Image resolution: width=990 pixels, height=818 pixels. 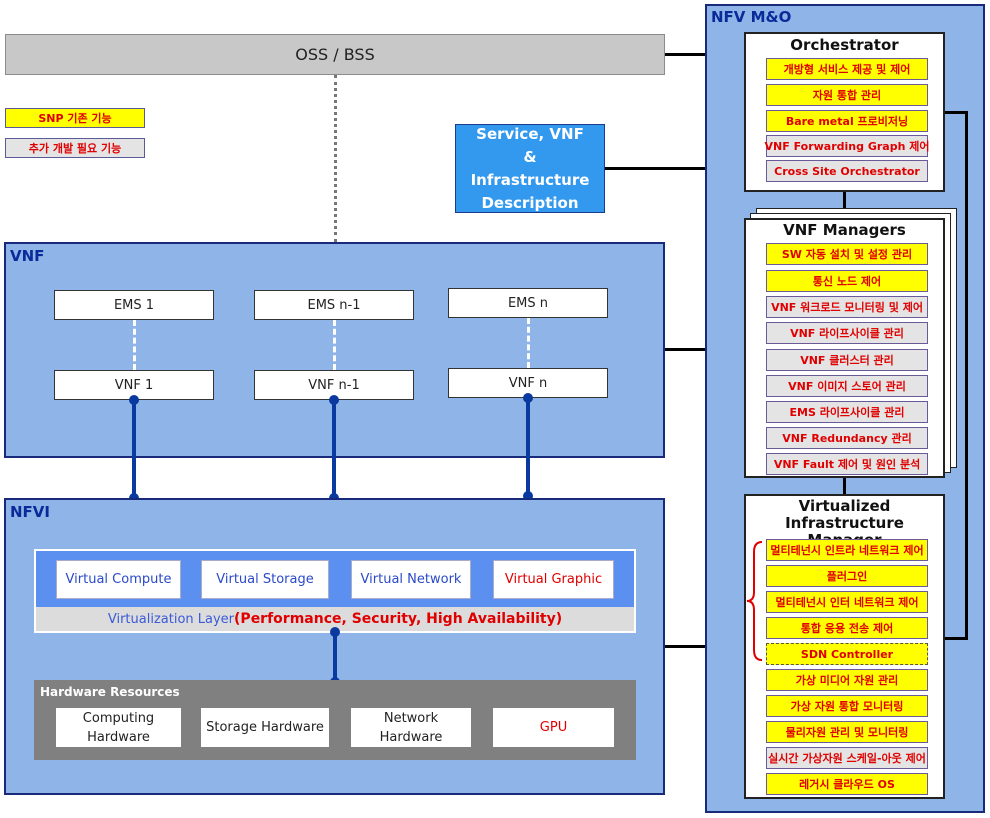 I want to click on orchestrator-item-label: Cross Site Orchestrator, so click(x=847, y=171).